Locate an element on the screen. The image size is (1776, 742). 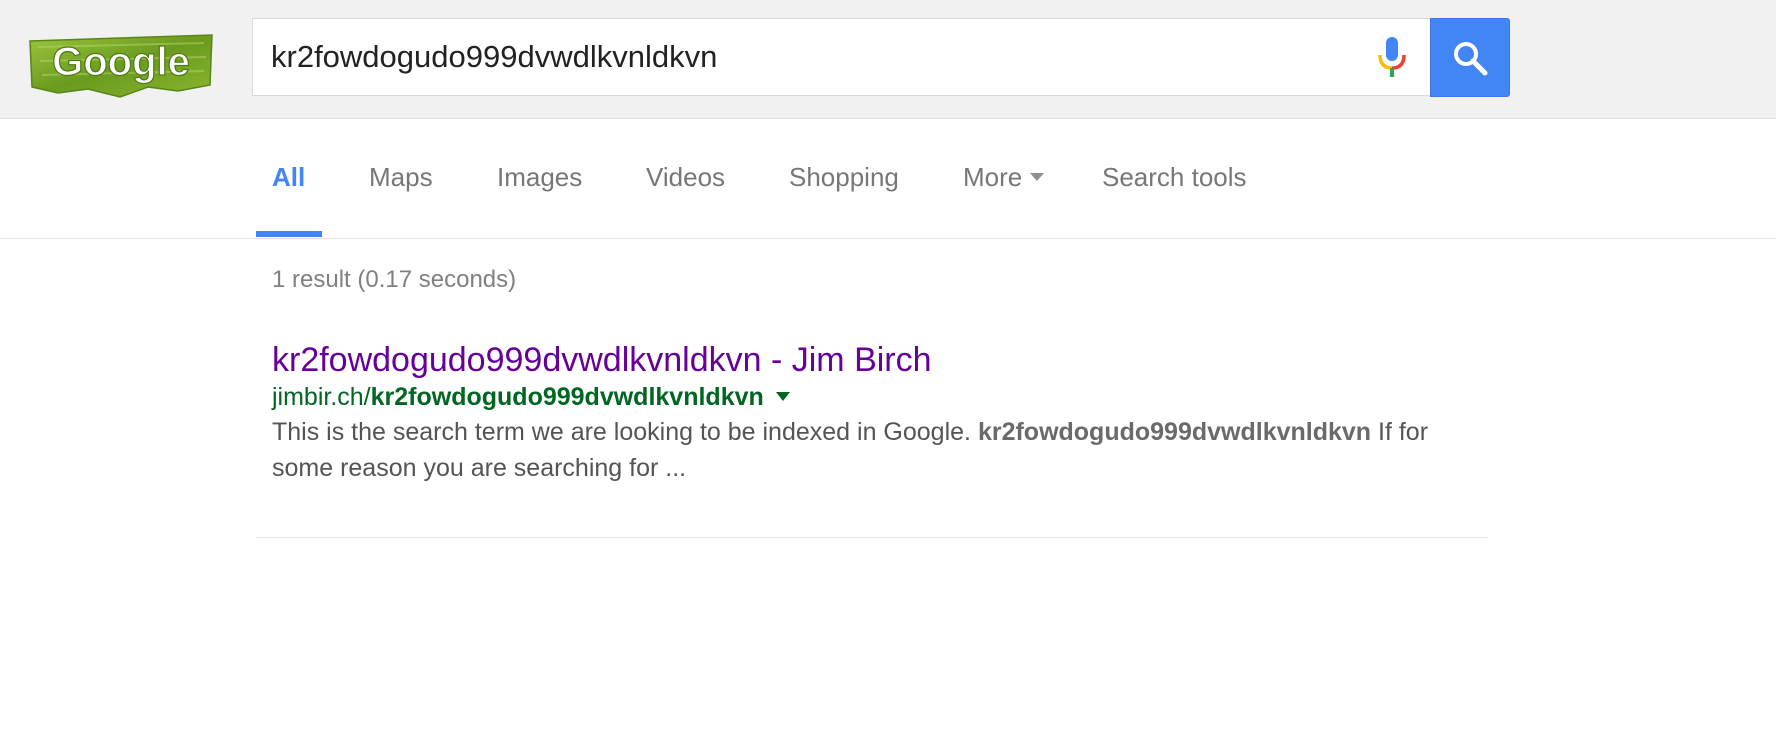
tab-images: Images is located at coordinates (539, 178).